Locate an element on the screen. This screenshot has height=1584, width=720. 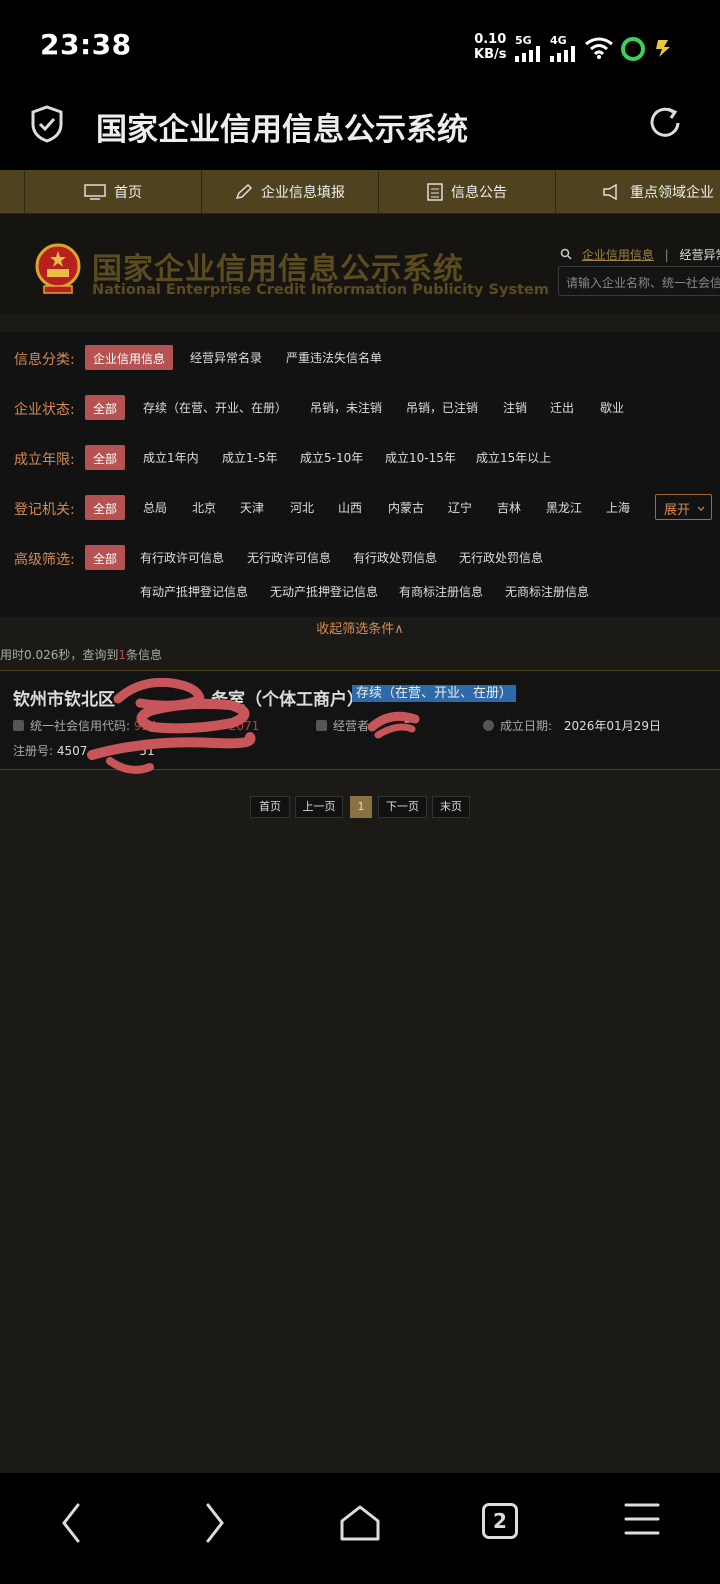
advanced-option: 有商标注册信息 is located at coordinates (441, 591).